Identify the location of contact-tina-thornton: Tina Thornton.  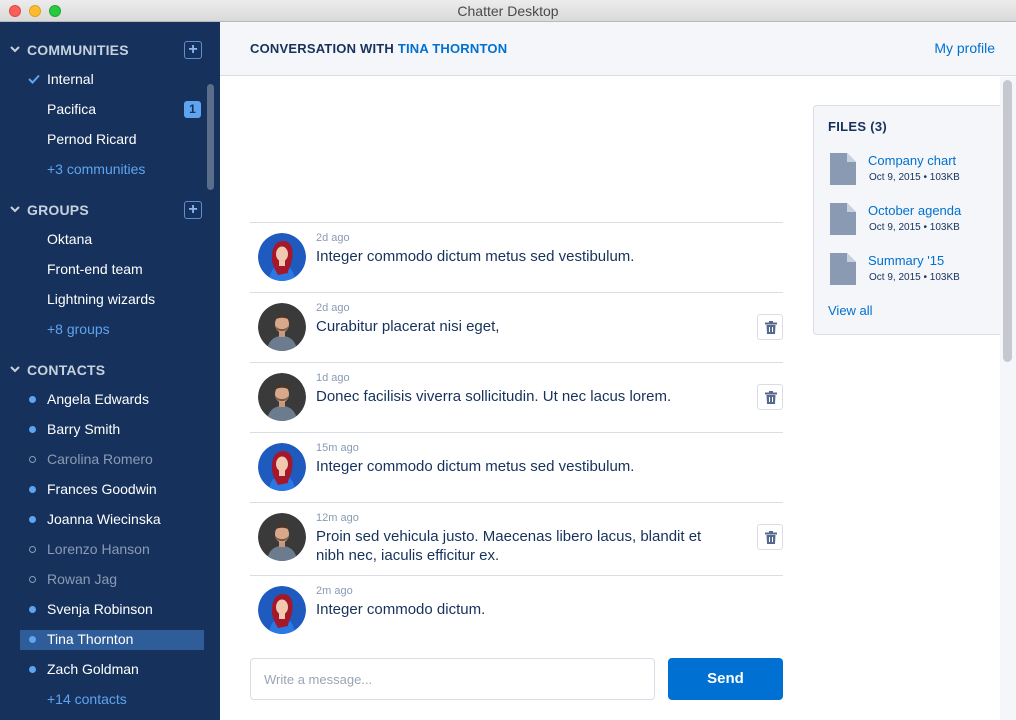
(112, 640).